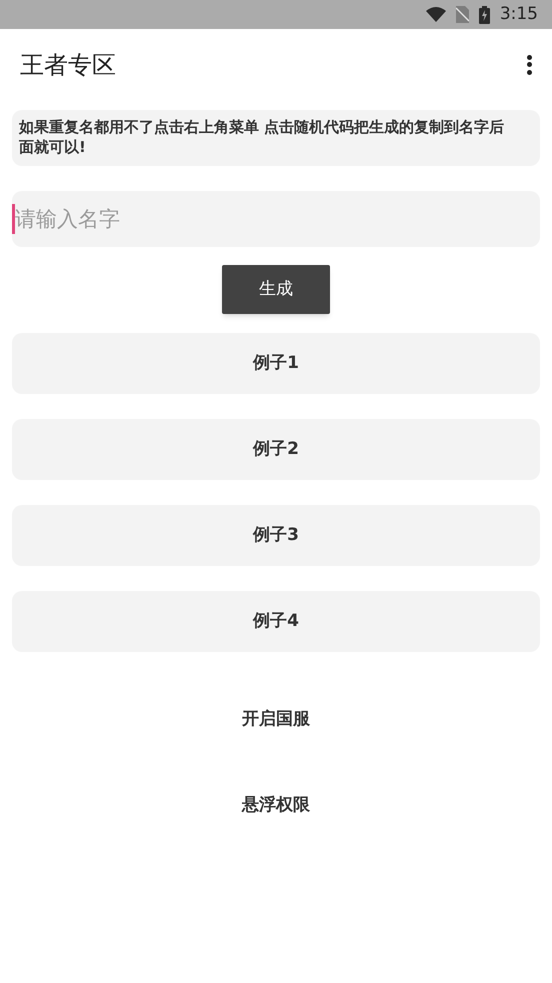 The image size is (552, 983). What do you see at coordinates (276, 621) in the screenshot?
I see `example-button: 例子4` at bounding box center [276, 621].